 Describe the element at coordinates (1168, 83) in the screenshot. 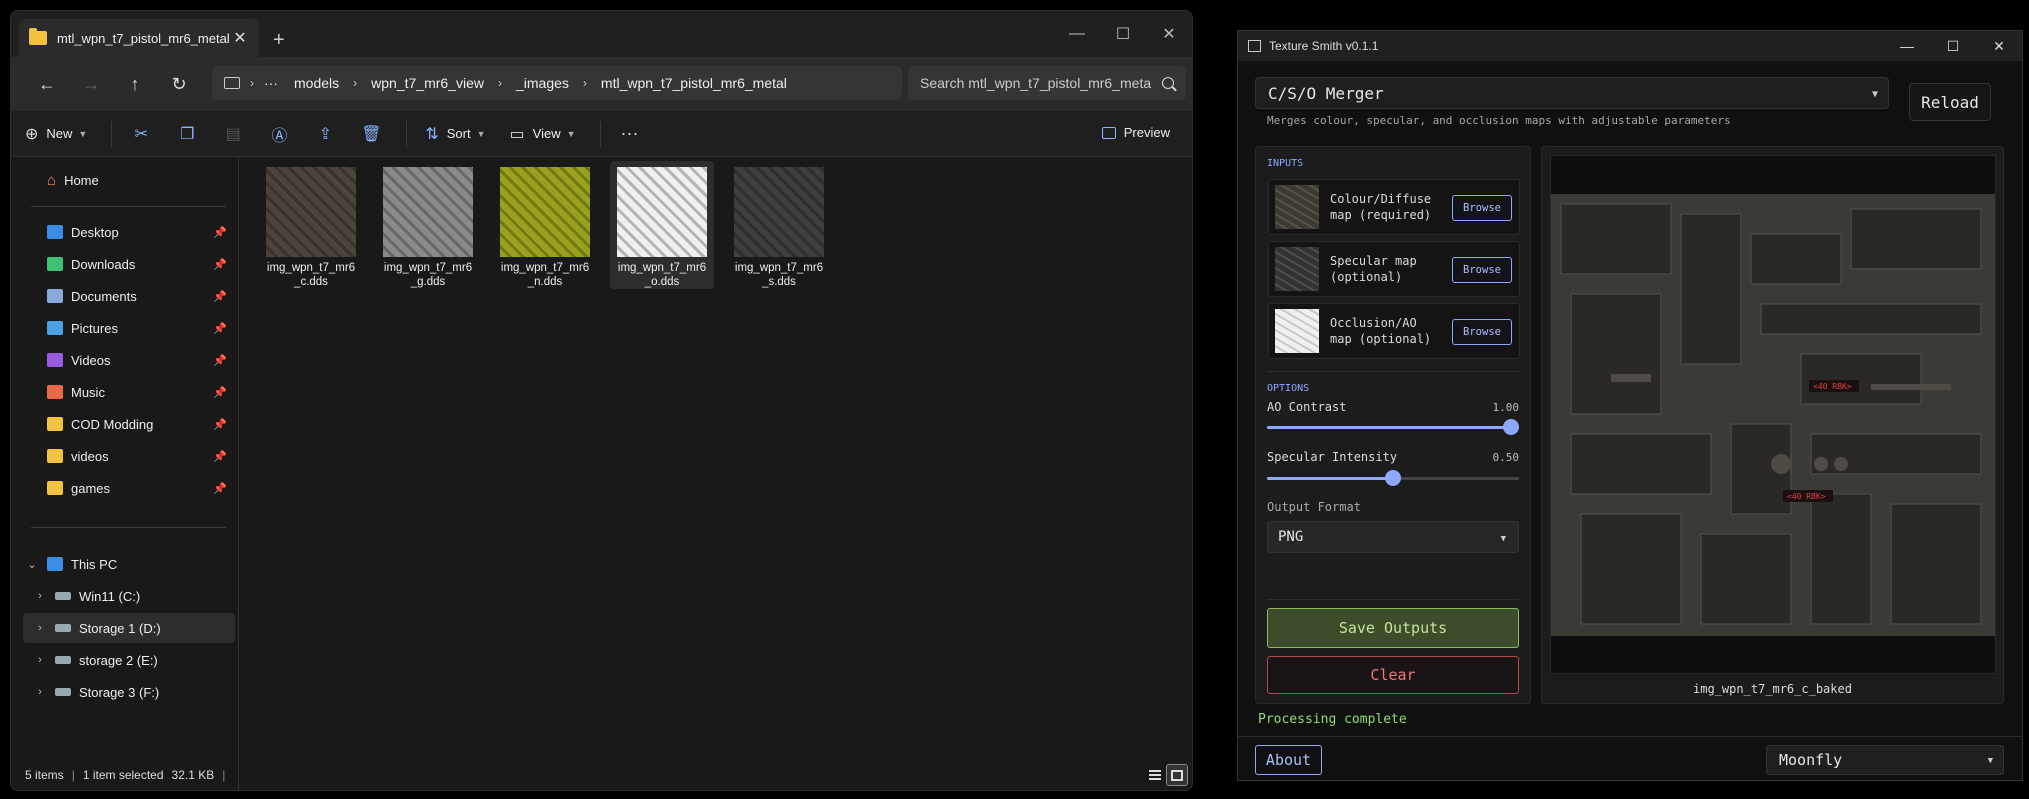

I see `search-icon` at that location.